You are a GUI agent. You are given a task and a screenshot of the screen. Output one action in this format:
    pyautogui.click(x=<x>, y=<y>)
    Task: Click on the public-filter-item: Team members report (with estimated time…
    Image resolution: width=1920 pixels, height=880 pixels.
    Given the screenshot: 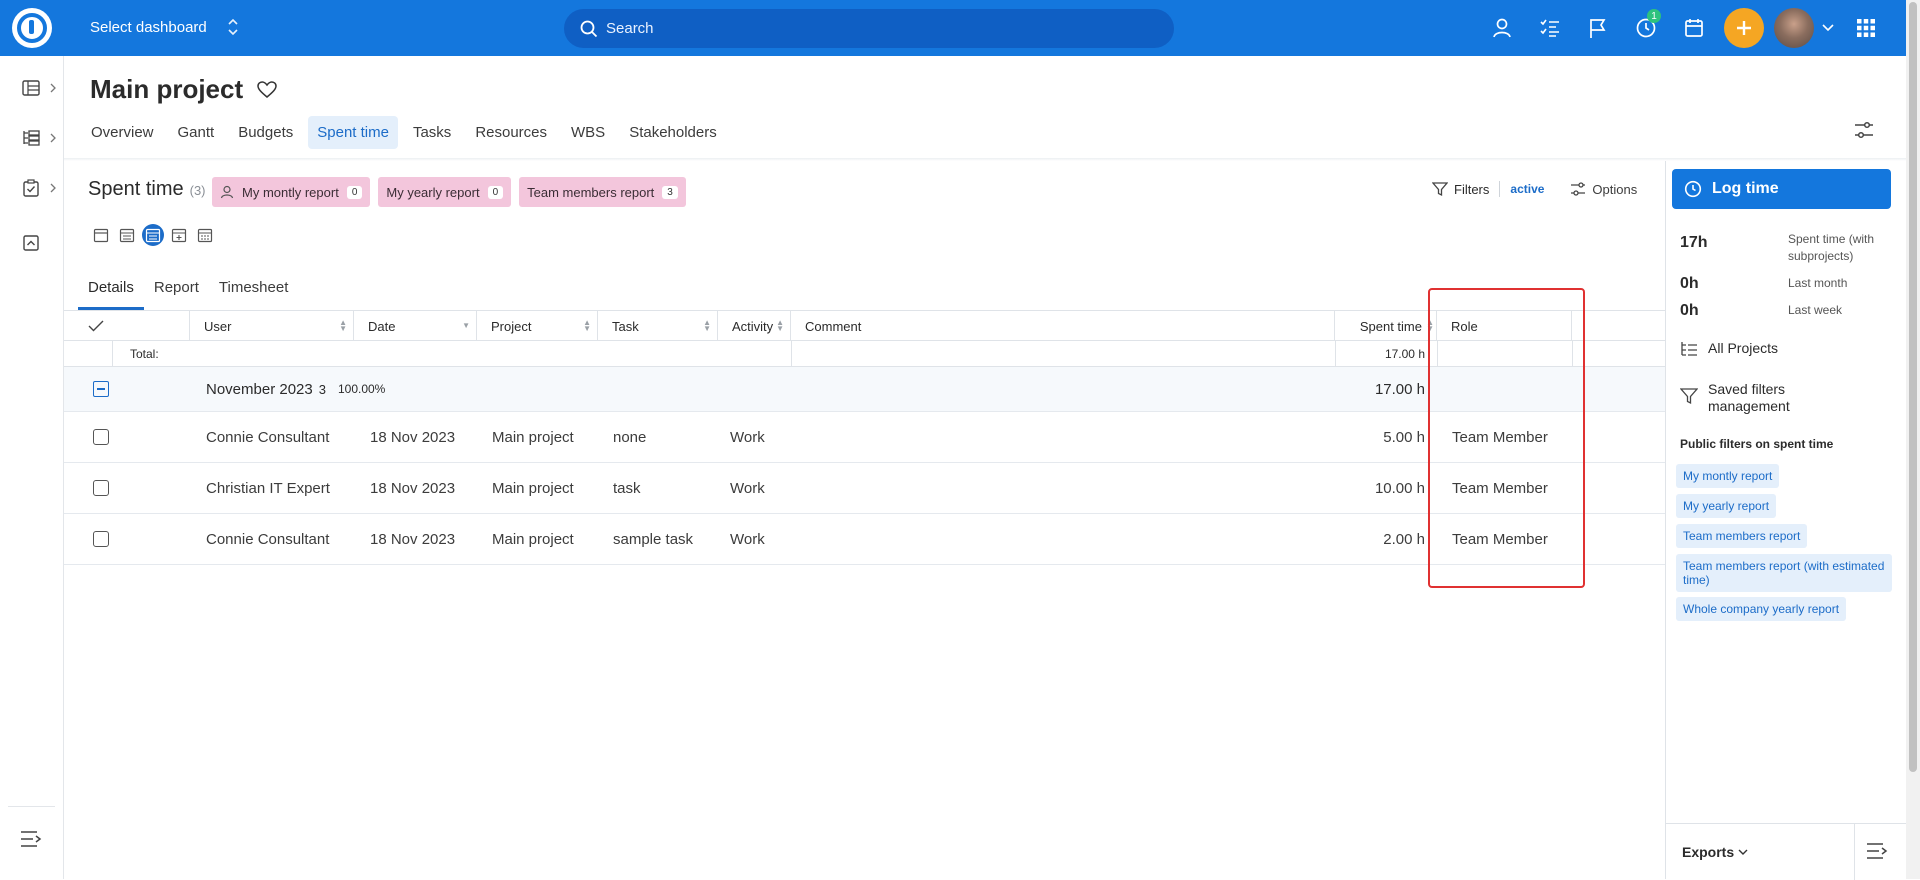 What is the action you would take?
    pyautogui.click(x=1784, y=573)
    